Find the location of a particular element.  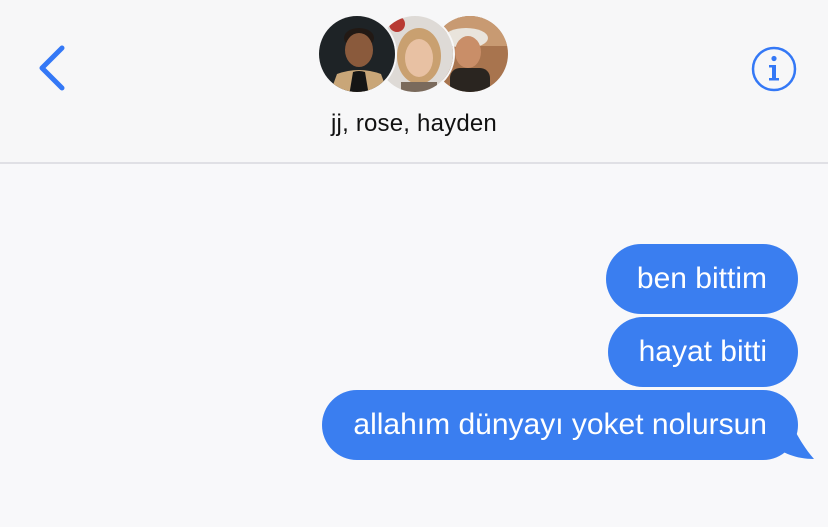

bubble-tail is located at coordinates (793, 437).